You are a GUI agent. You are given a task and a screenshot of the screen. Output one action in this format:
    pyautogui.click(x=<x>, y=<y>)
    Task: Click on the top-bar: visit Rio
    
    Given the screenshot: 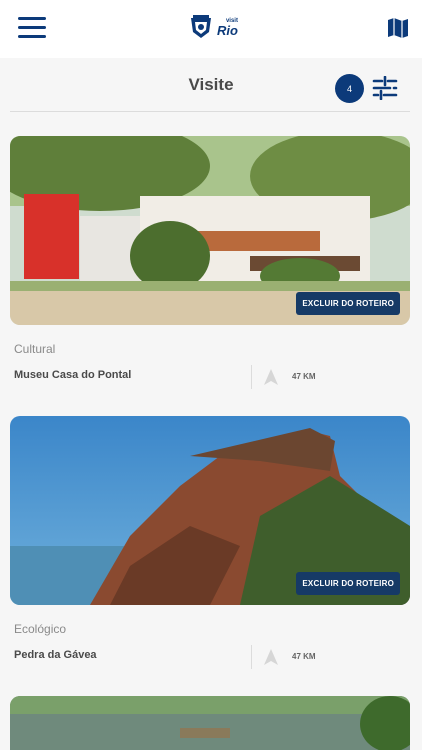 What is the action you would take?
    pyautogui.click(x=211, y=29)
    